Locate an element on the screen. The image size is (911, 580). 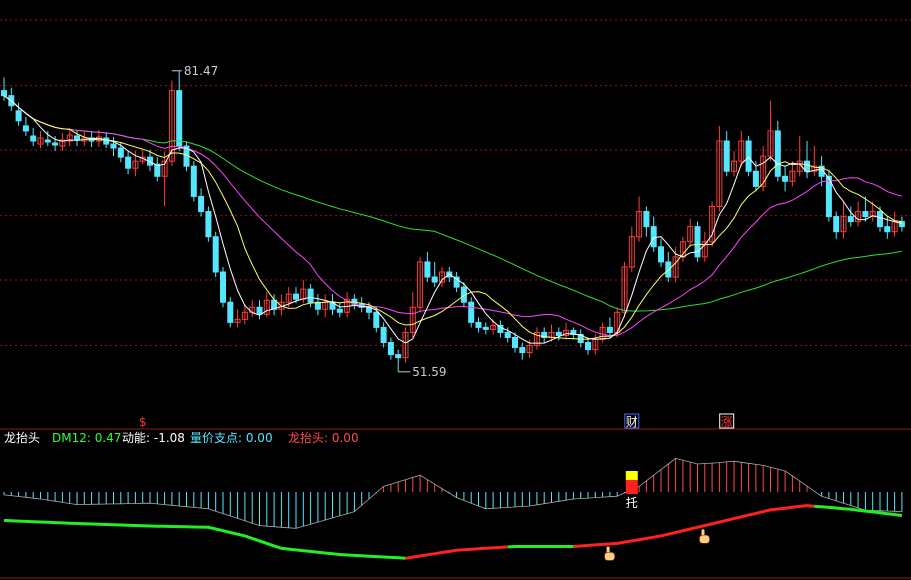
signal-marker-label: 财 is located at coordinates (632, 422).